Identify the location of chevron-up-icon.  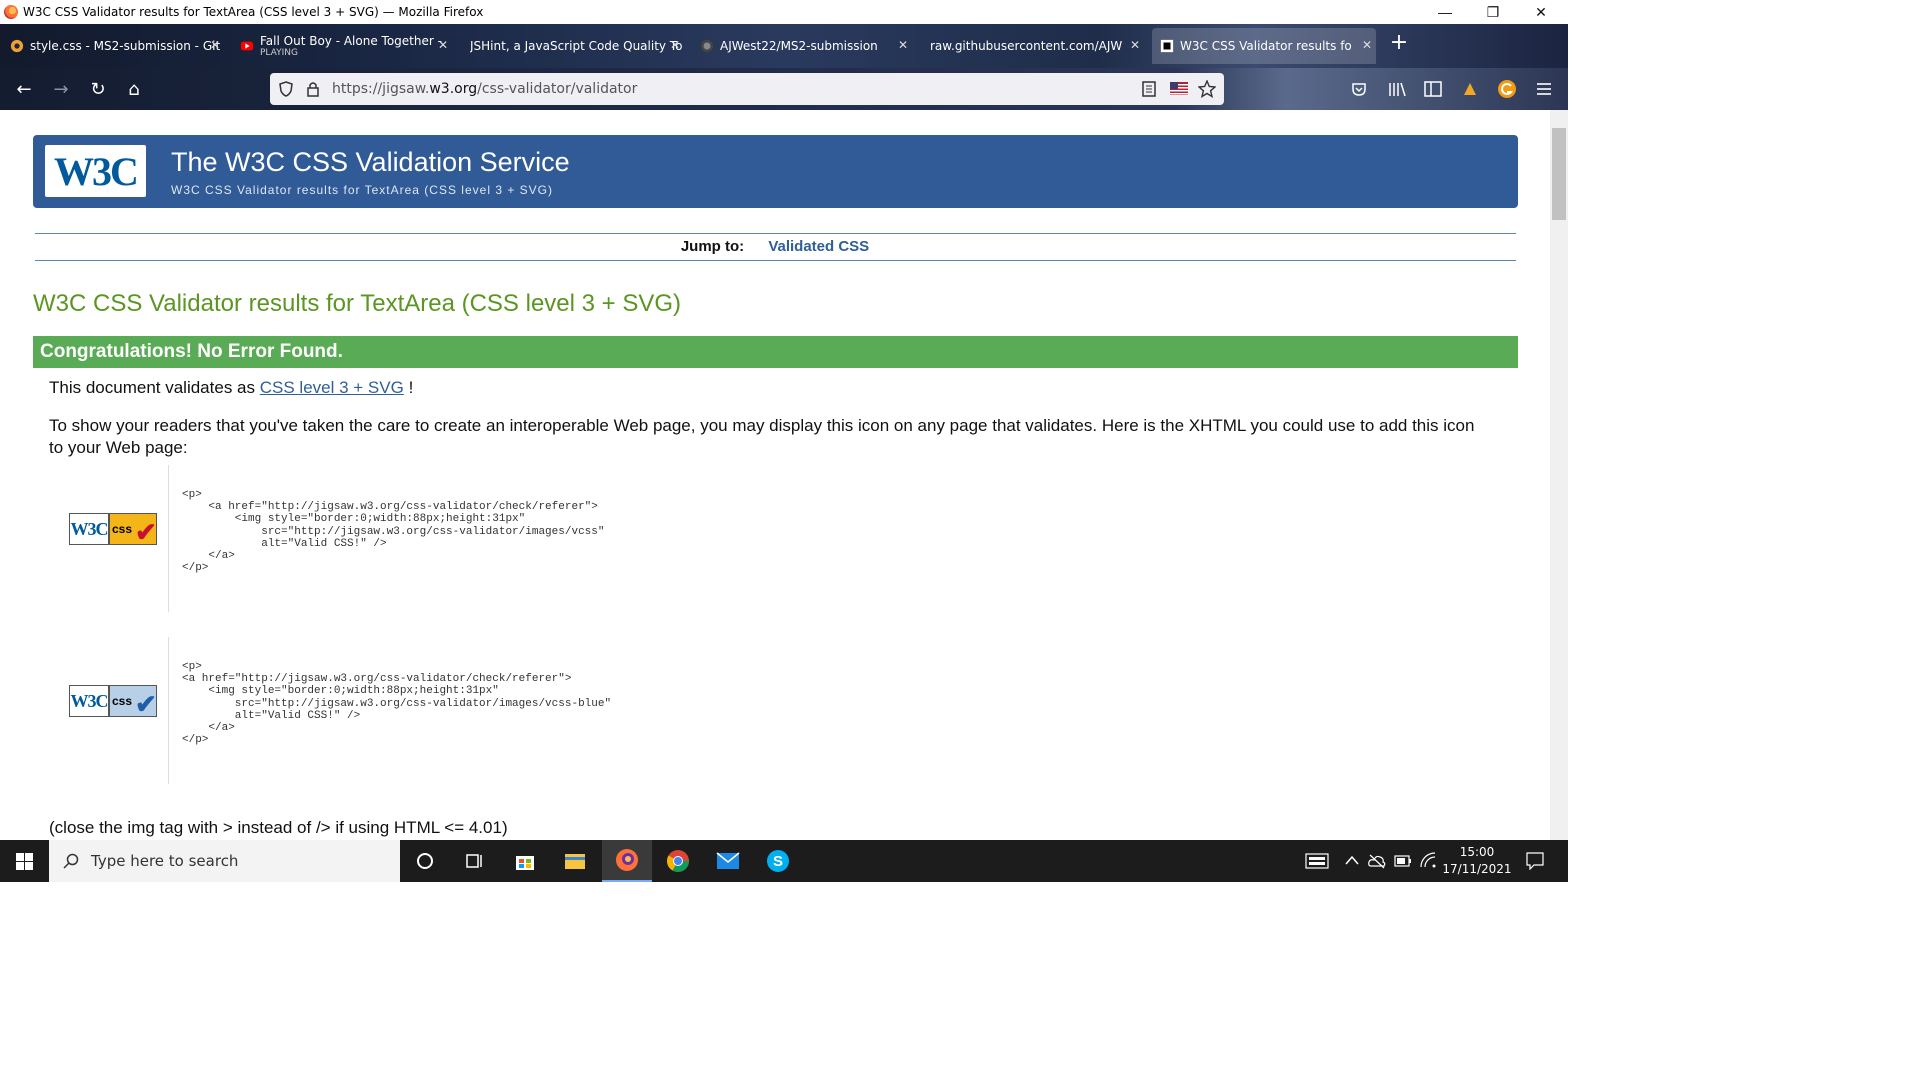
(1352, 860).